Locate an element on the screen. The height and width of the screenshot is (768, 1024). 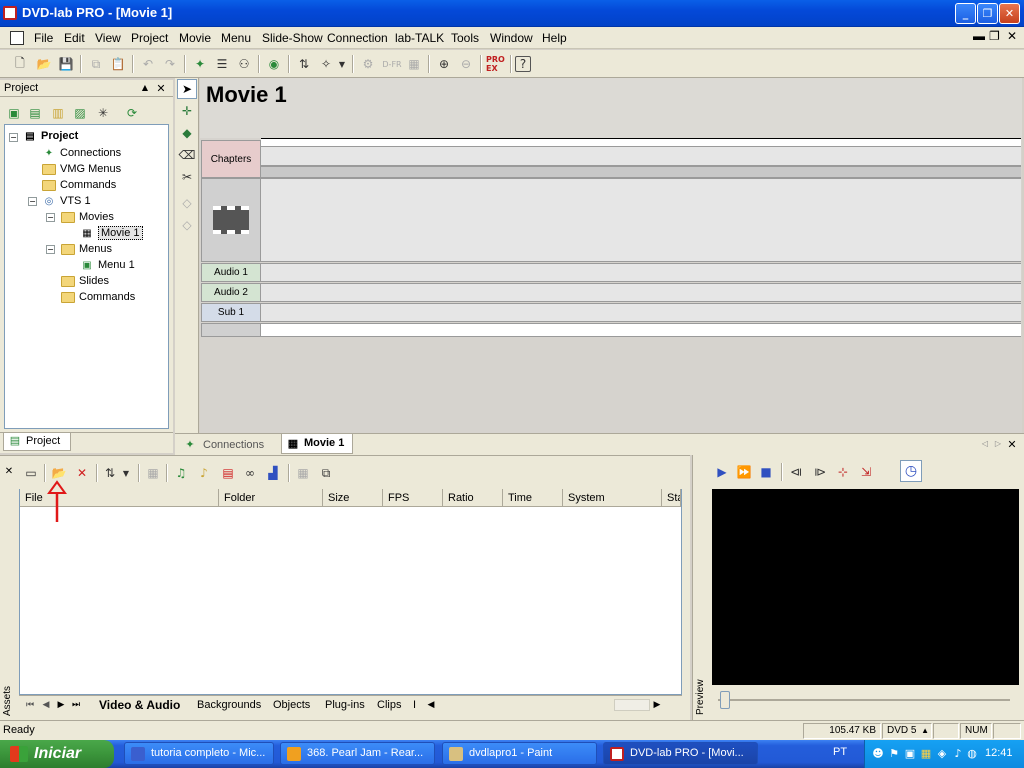
menu-window: Window is located at coordinates (511, 38).